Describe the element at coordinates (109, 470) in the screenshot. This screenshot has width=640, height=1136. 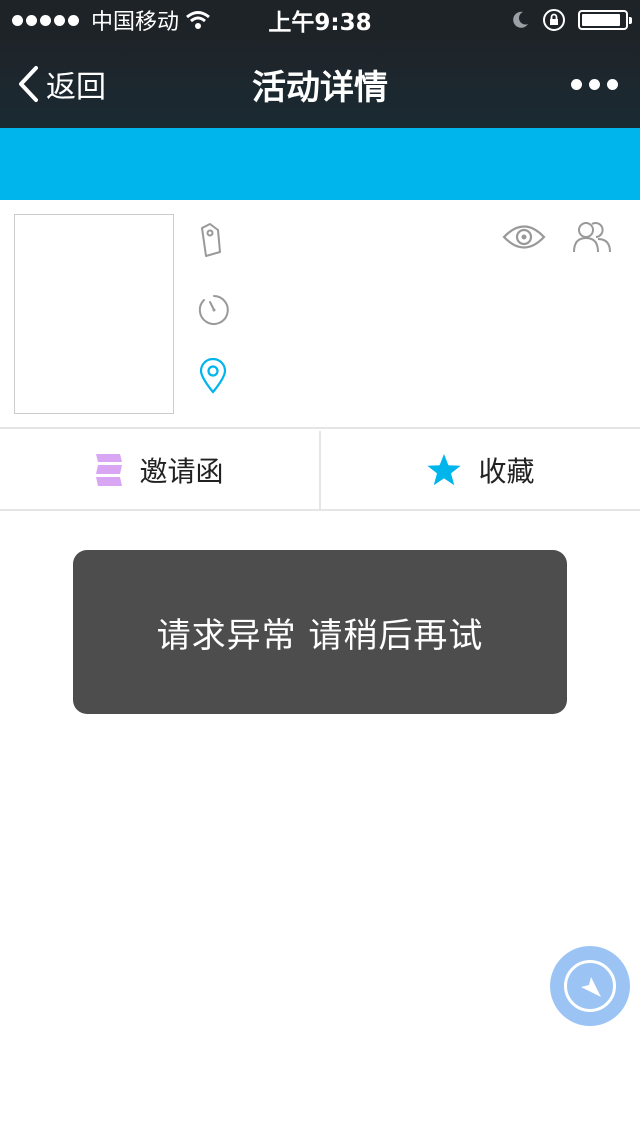
I see `invitation-icon` at that location.